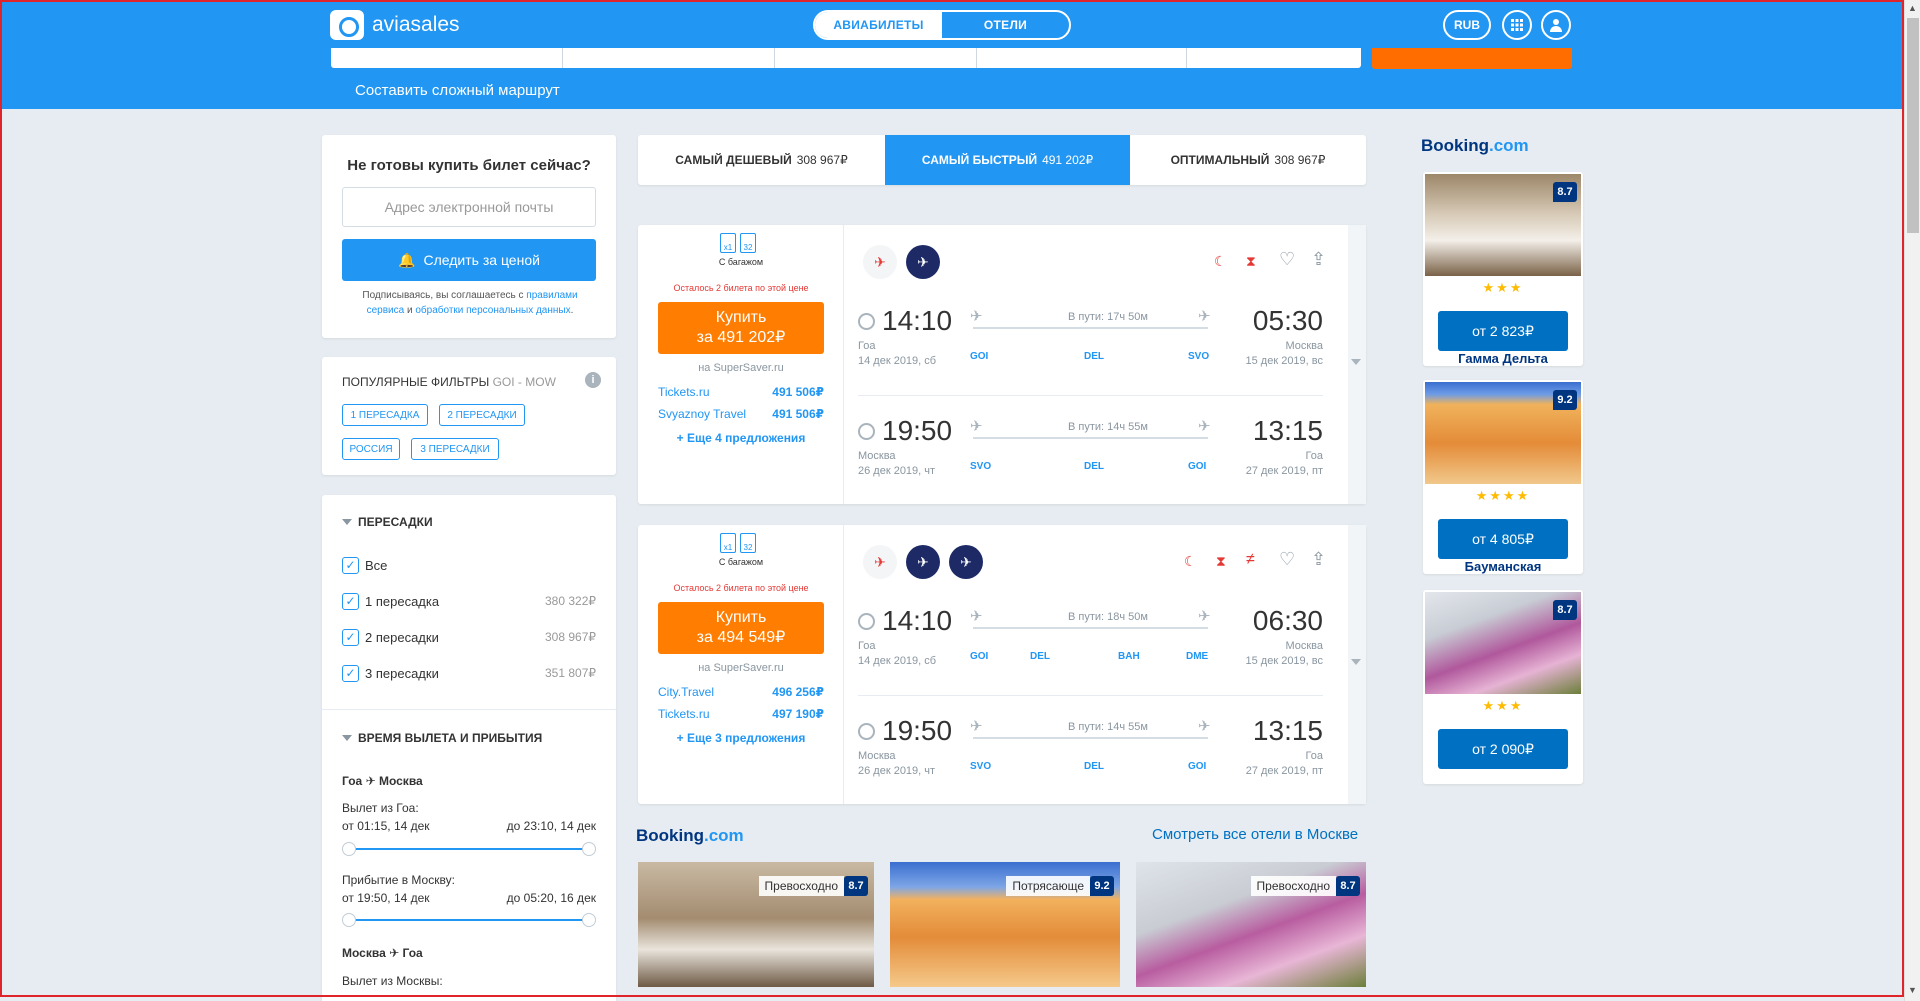 The height and width of the screenshot is (1001, 1920). Describe the element at coordinates (741, 628) in the screenshot. I see `buy-button: Купить за 494 549₽` at that location.